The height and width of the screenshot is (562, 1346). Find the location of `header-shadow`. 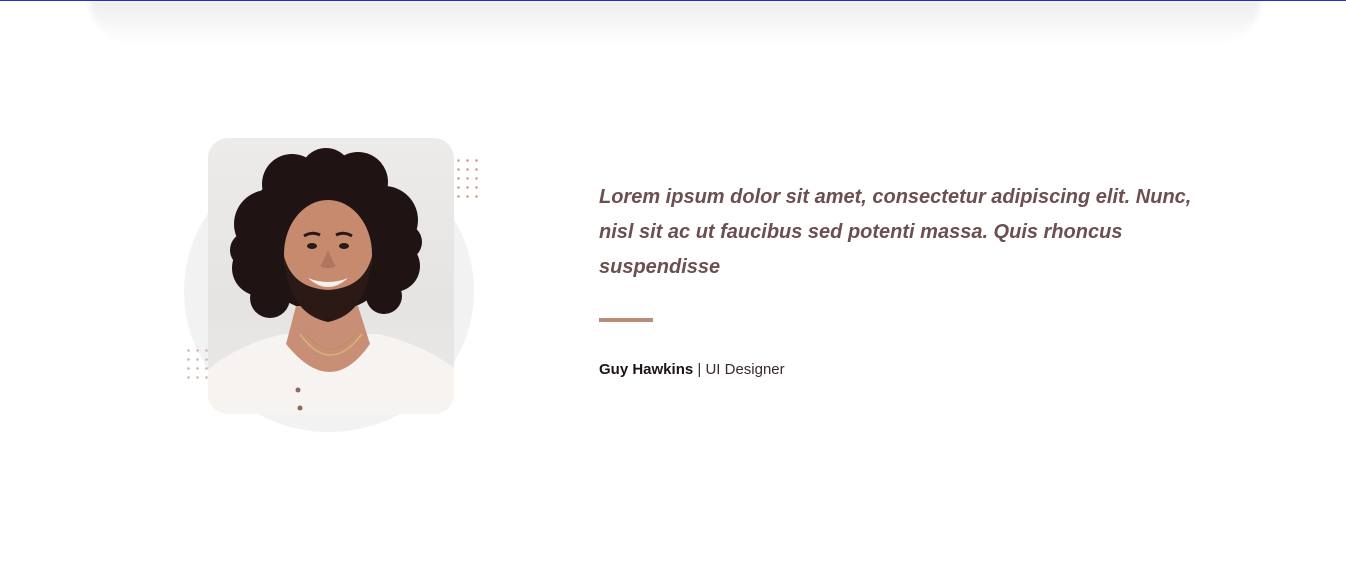

header-shadow is located at coordinates (675, 22).